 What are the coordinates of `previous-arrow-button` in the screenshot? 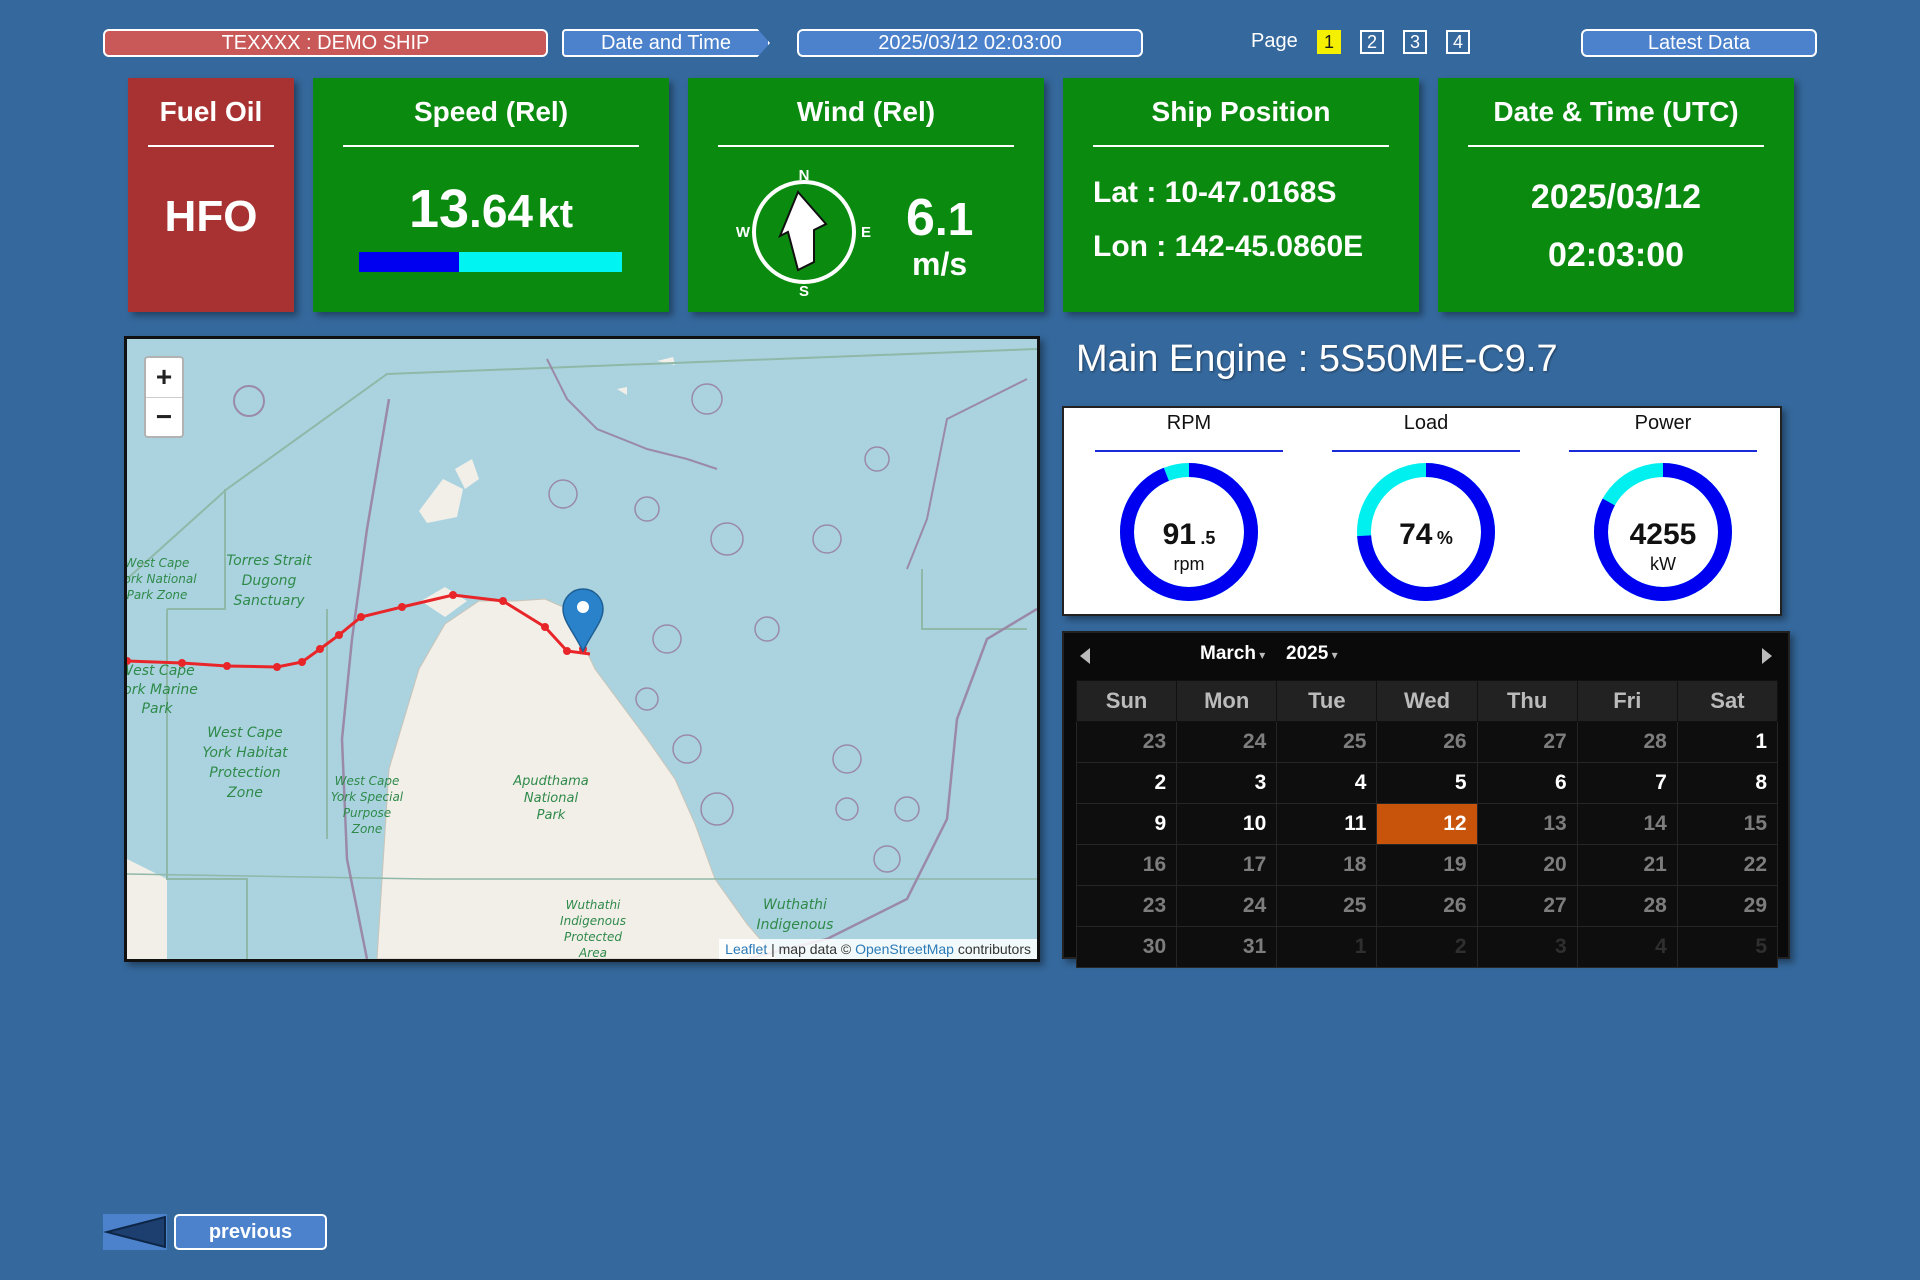 It's located at (135, 1232).